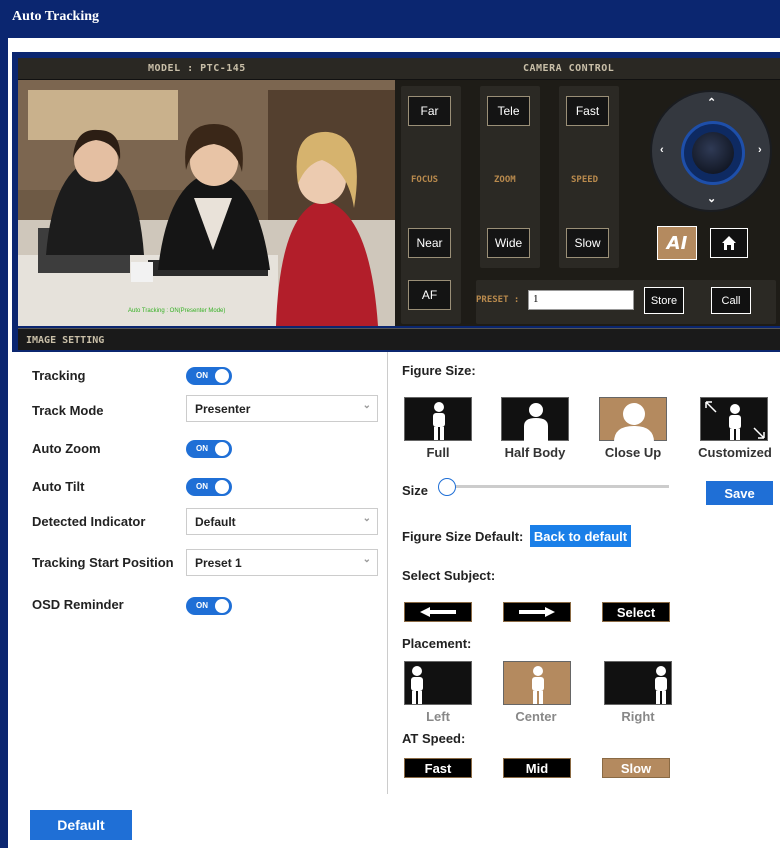 This screenshot has width=780, height=848. I want to click on default-button: Default, so click(81, 825).